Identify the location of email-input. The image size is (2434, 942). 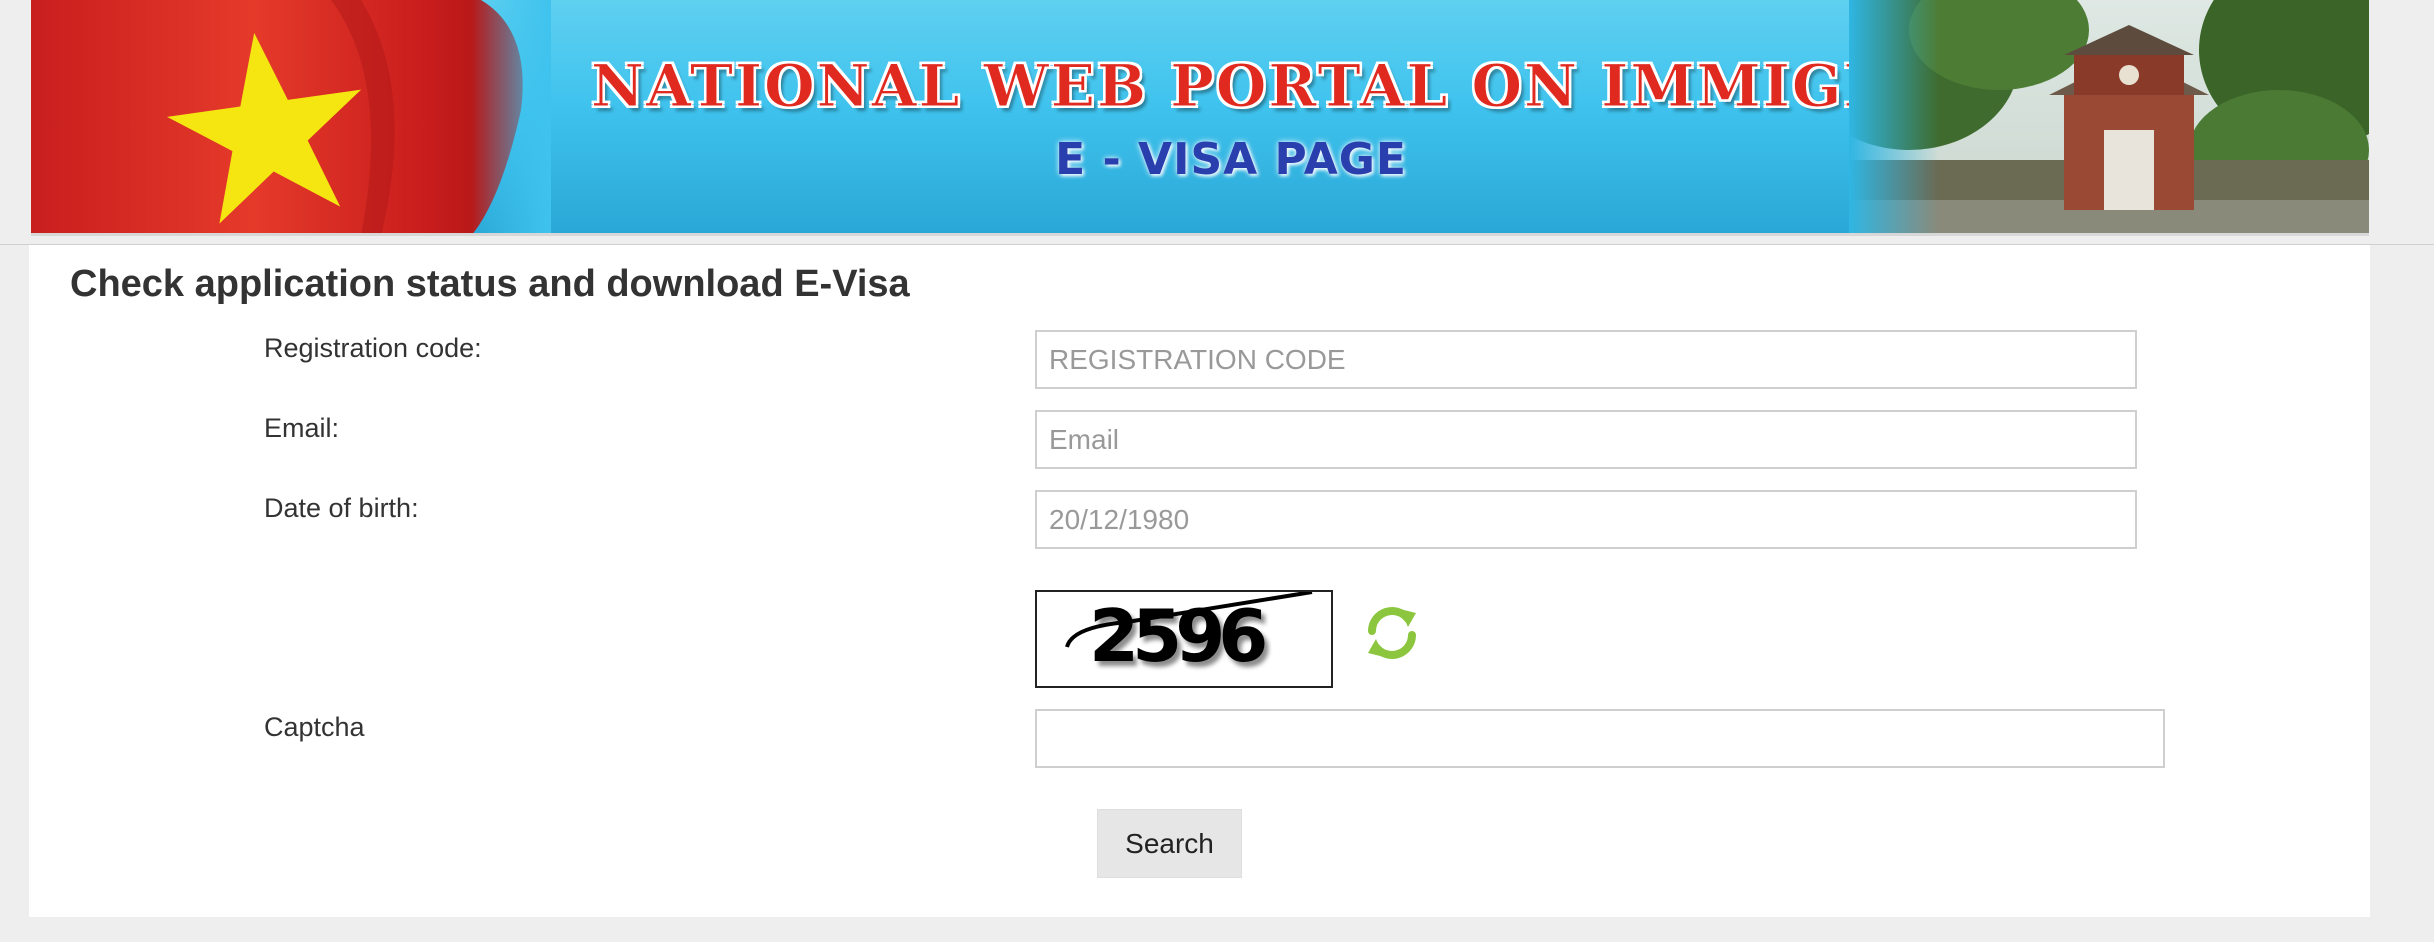
(1586, 439).